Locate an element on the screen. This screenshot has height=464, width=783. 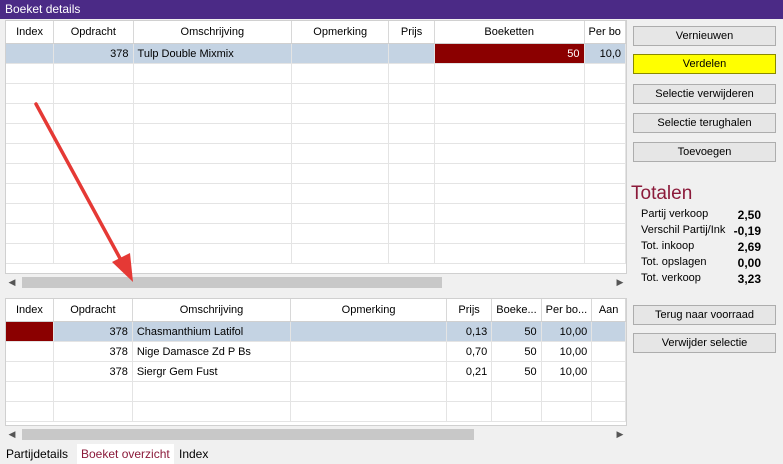
col-header-boeketten: Boeketten is located at coordinates (509, 32).